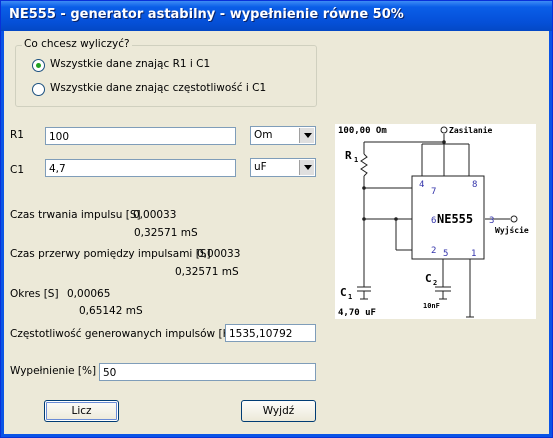 This screenshot has width=553, height=438. I want to click on pulse-duration-ms: 0,32571 mS, so click(166, 233).